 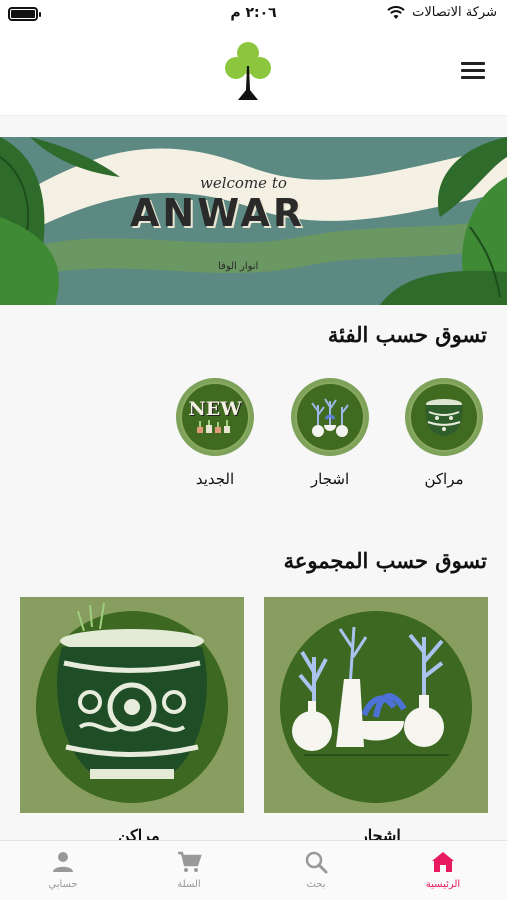 I want to click on user-icon, so click(x=63, y=862).